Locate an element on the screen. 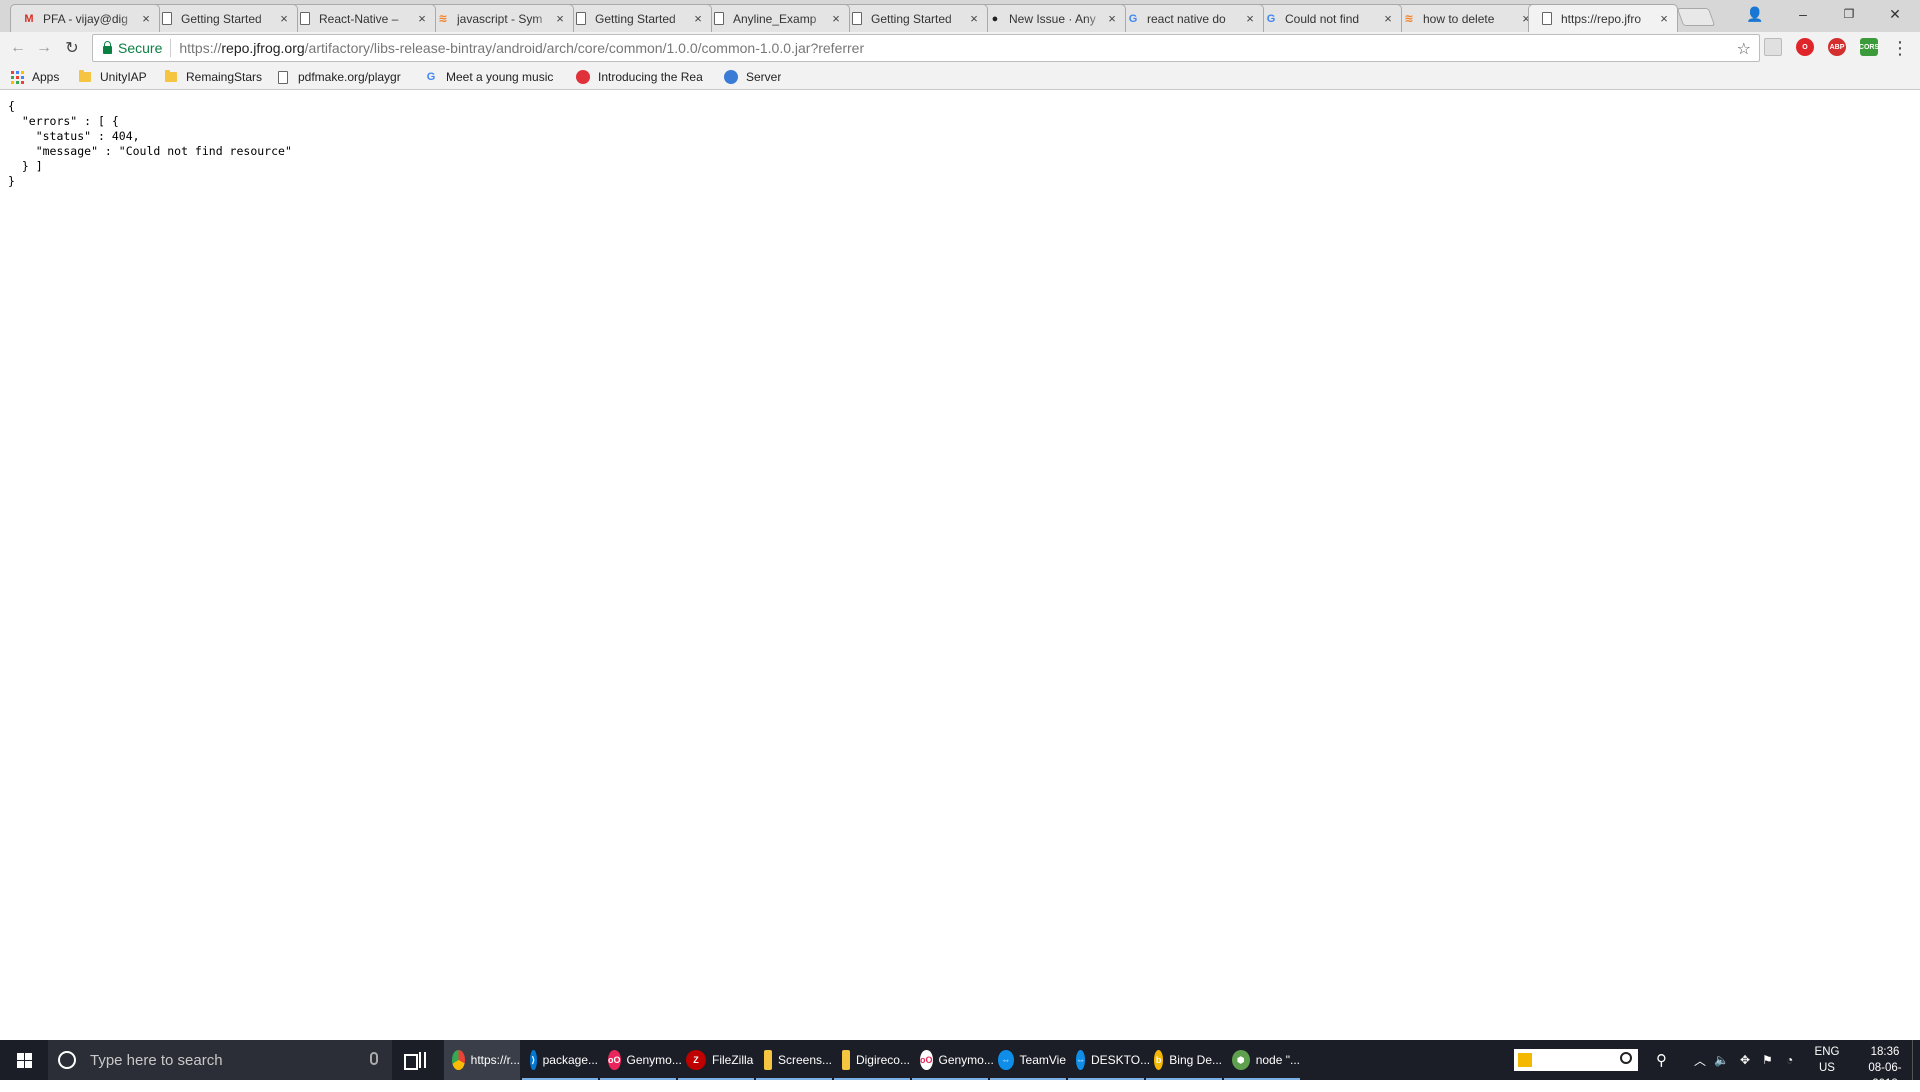  windows-logo-icon is located at coordinates (24, 1060).